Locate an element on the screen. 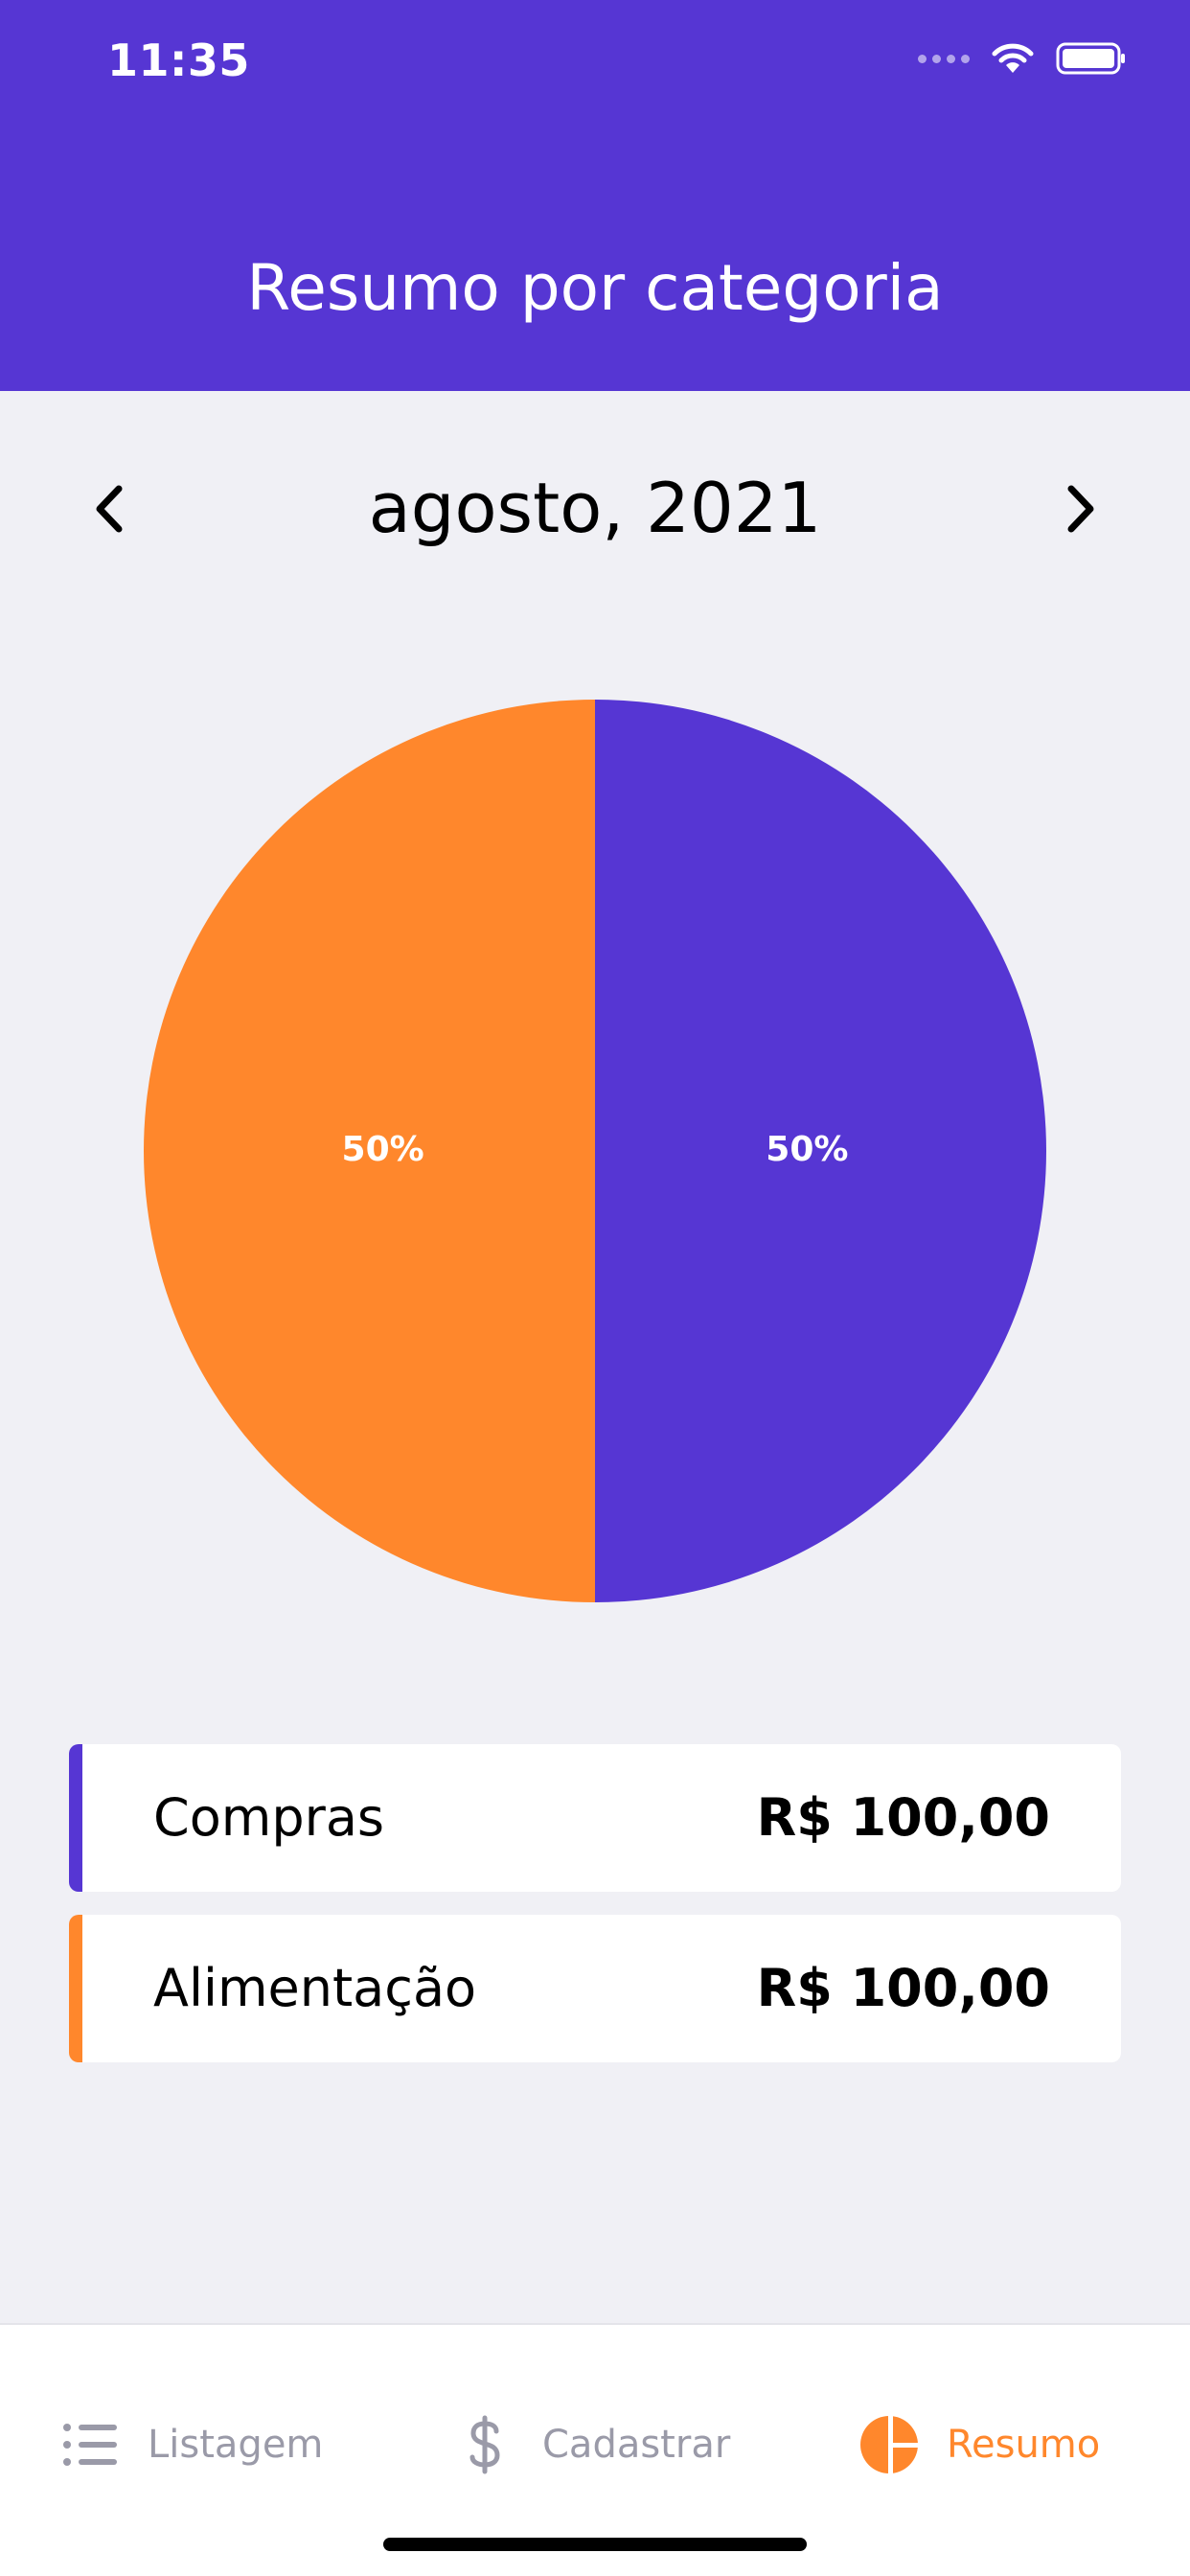  status-time: 11:35 is located at coordinates (179, 60).